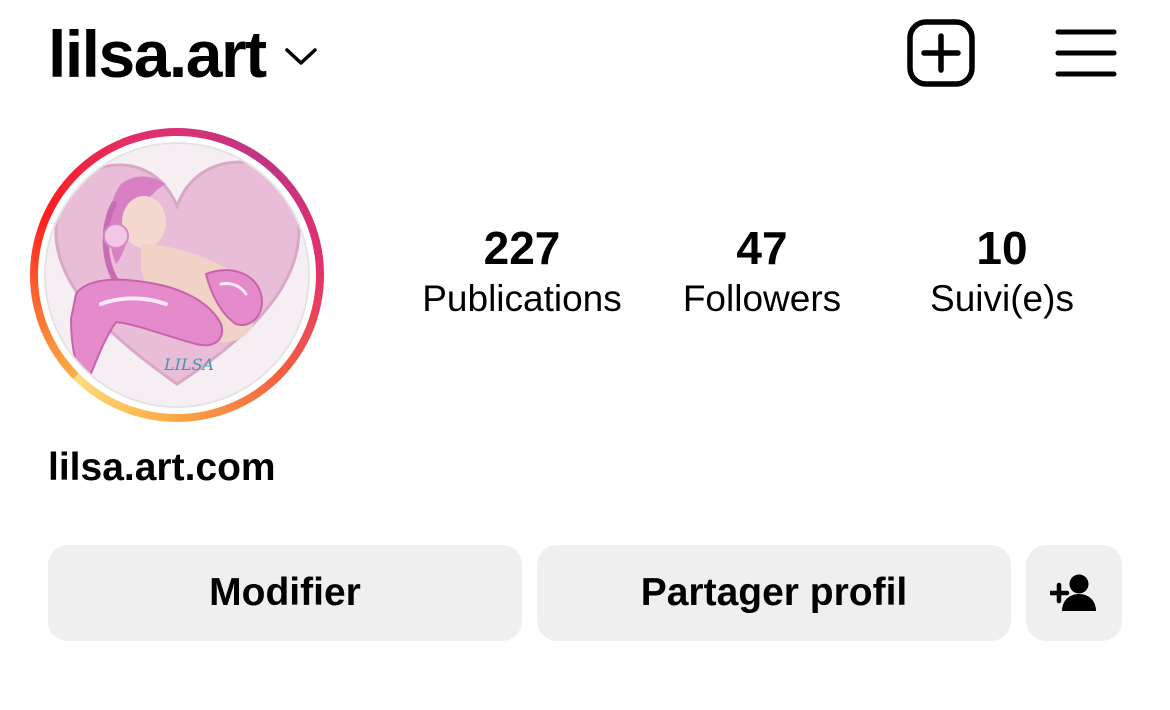  I want to click on stat-value: 47, so click(762, 248).